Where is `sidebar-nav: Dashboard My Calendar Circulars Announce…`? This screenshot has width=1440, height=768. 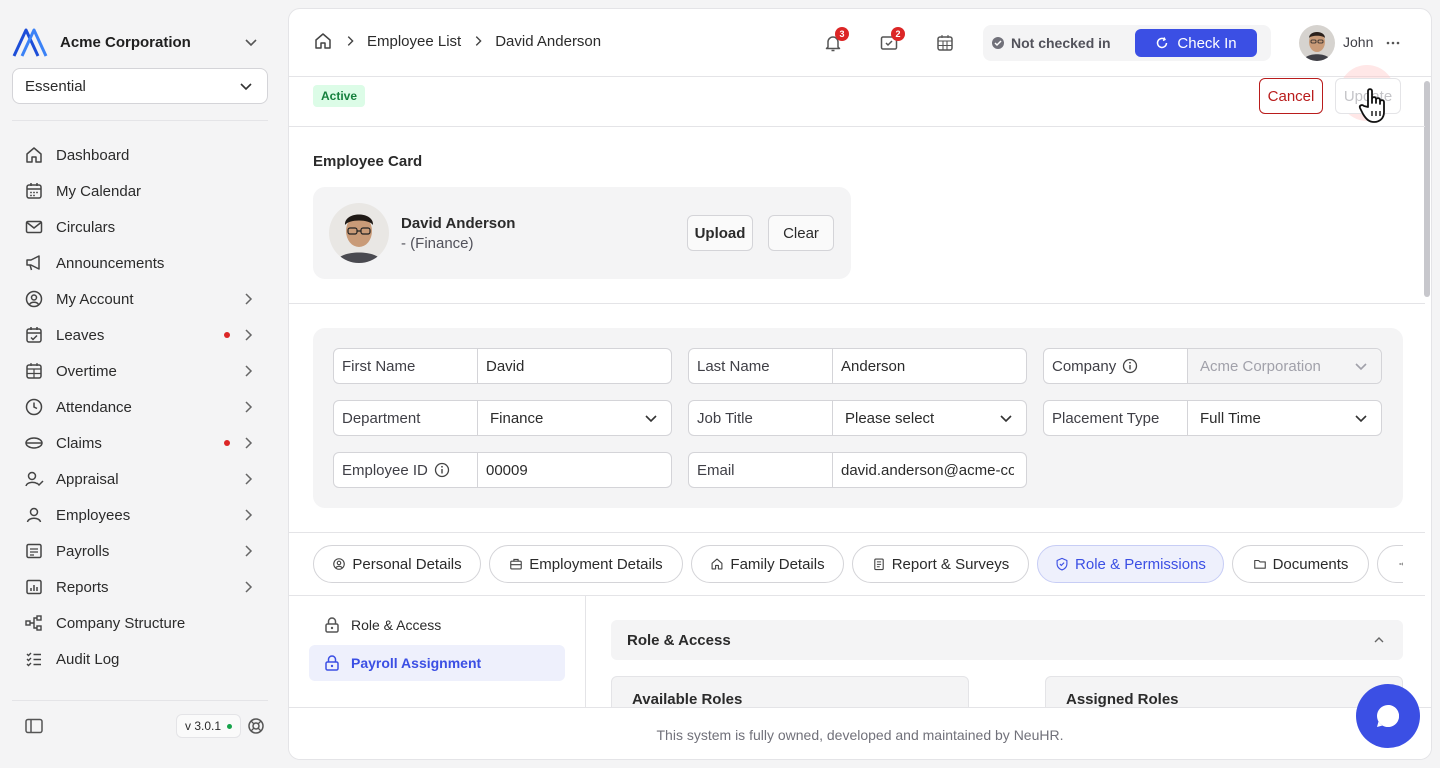 sidebar-nav: Dashboard My Calendar Circulars Announce… is located at coordinates (140, 407).